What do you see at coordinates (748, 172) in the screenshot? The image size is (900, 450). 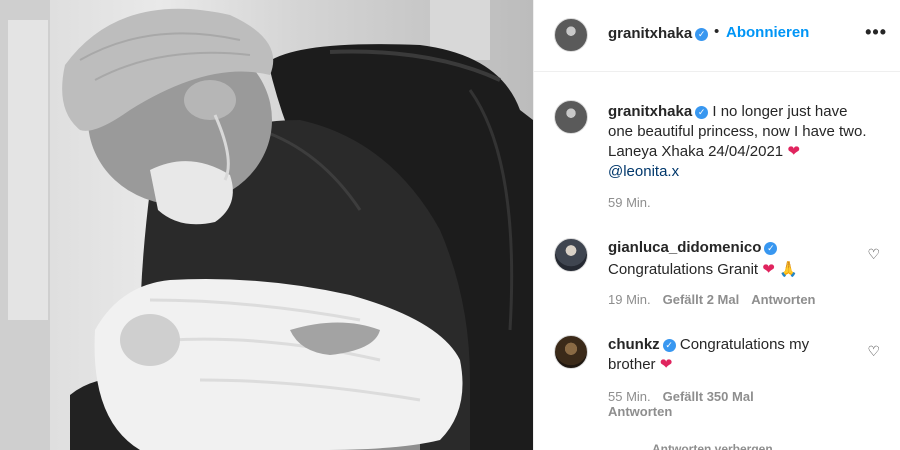 I see `mention-link: @leonita.x` at bounding box center [748, 172].